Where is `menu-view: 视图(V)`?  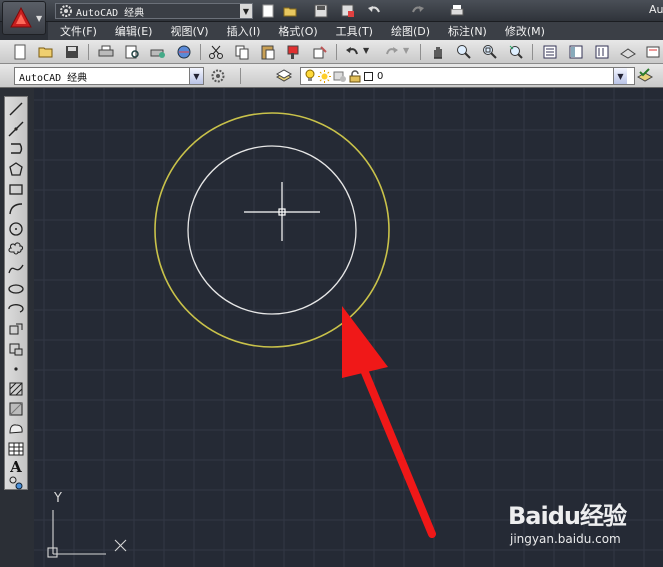
menu-view: 视图(V) is located at coordinates (189, 31).